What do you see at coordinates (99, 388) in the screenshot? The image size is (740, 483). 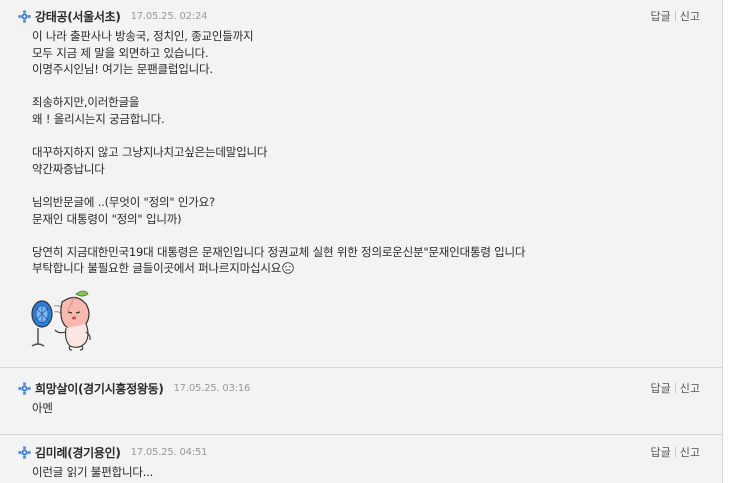 I see `comment-author: 희망살이(경기시흥정왕동)` at bounding box center [99, 388].